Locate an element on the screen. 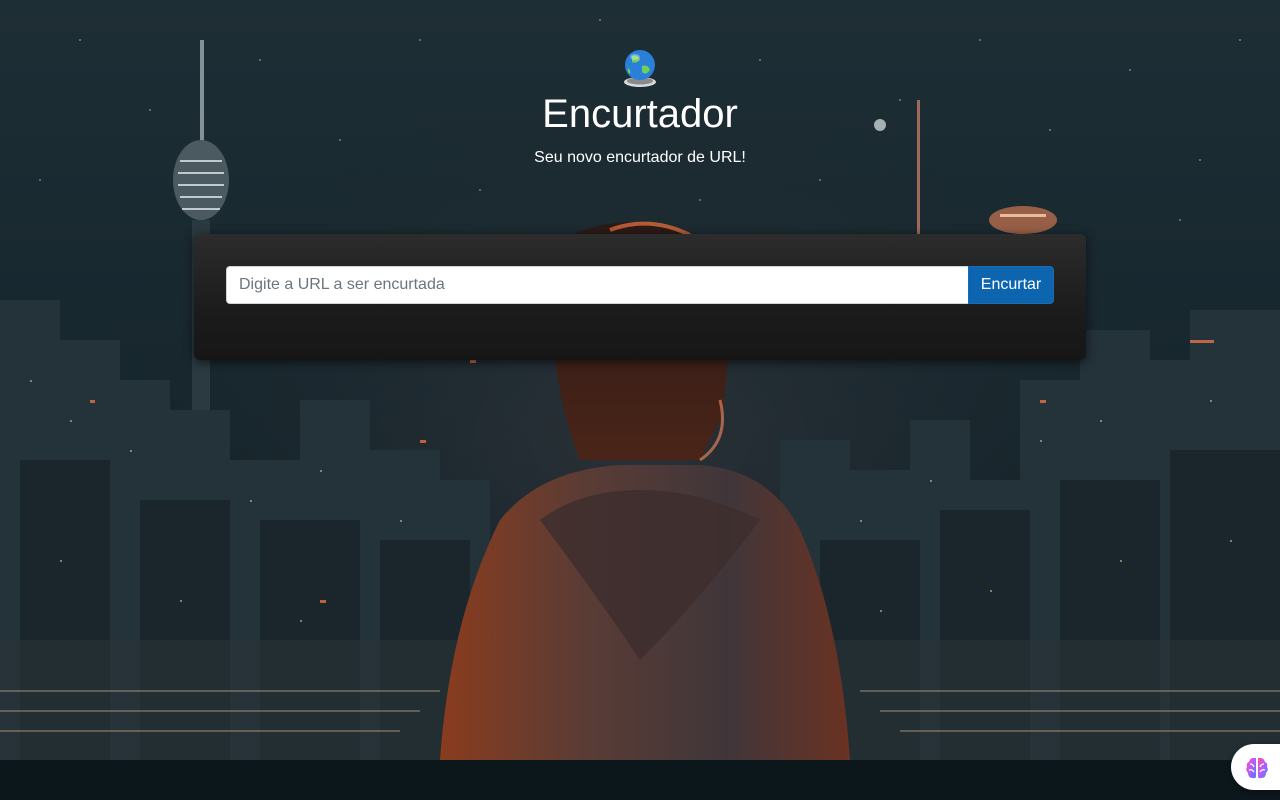  footer-bar is located at coordinates (640, 780).